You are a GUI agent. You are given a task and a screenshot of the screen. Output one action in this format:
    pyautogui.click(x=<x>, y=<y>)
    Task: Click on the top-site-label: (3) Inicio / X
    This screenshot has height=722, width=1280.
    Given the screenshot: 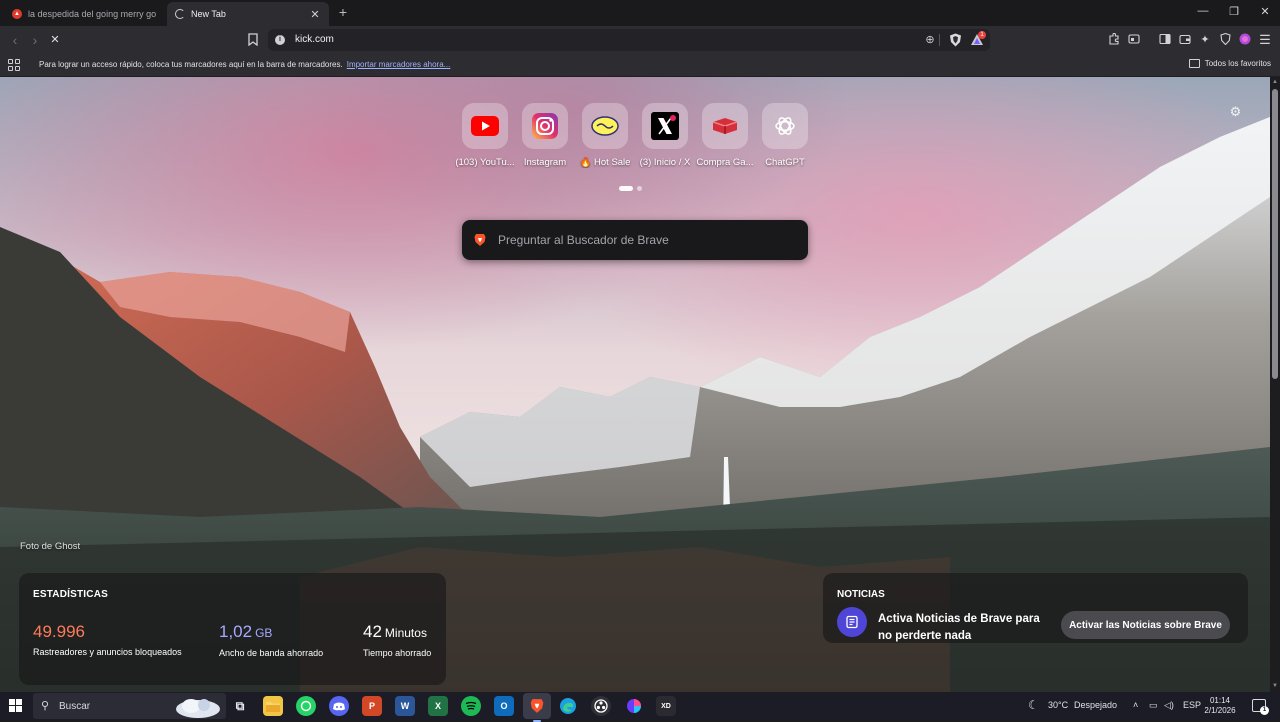 What is the action you would take?
    pyautogui.click(x=665, y=162)
    